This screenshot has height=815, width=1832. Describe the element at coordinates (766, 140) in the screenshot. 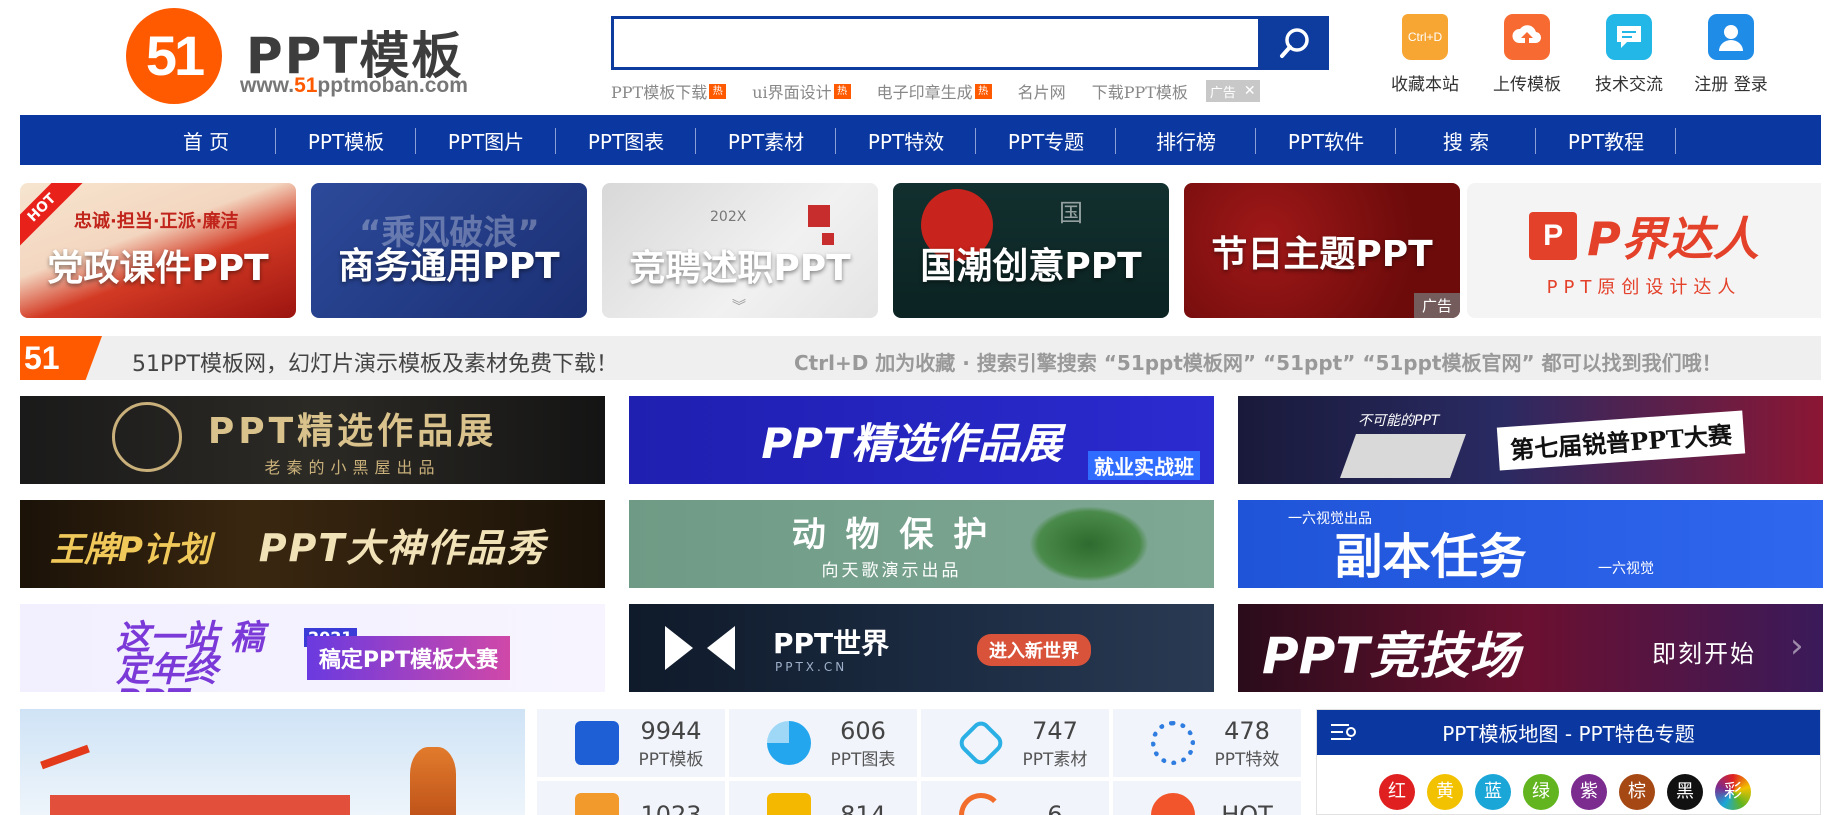

I see `nav-ppt-materials: PPT素材` at that location.